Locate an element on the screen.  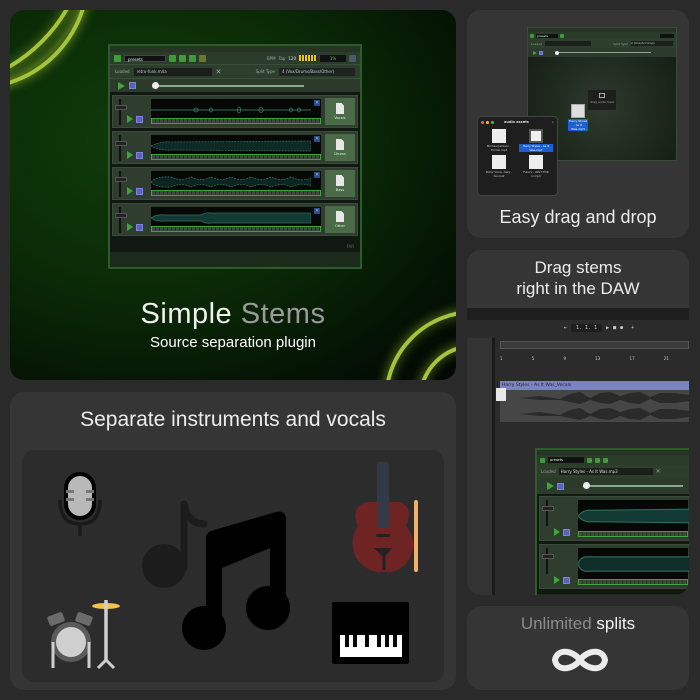
loaded-file-field: retro-funk.m4a is located at coordinates (172, 71).